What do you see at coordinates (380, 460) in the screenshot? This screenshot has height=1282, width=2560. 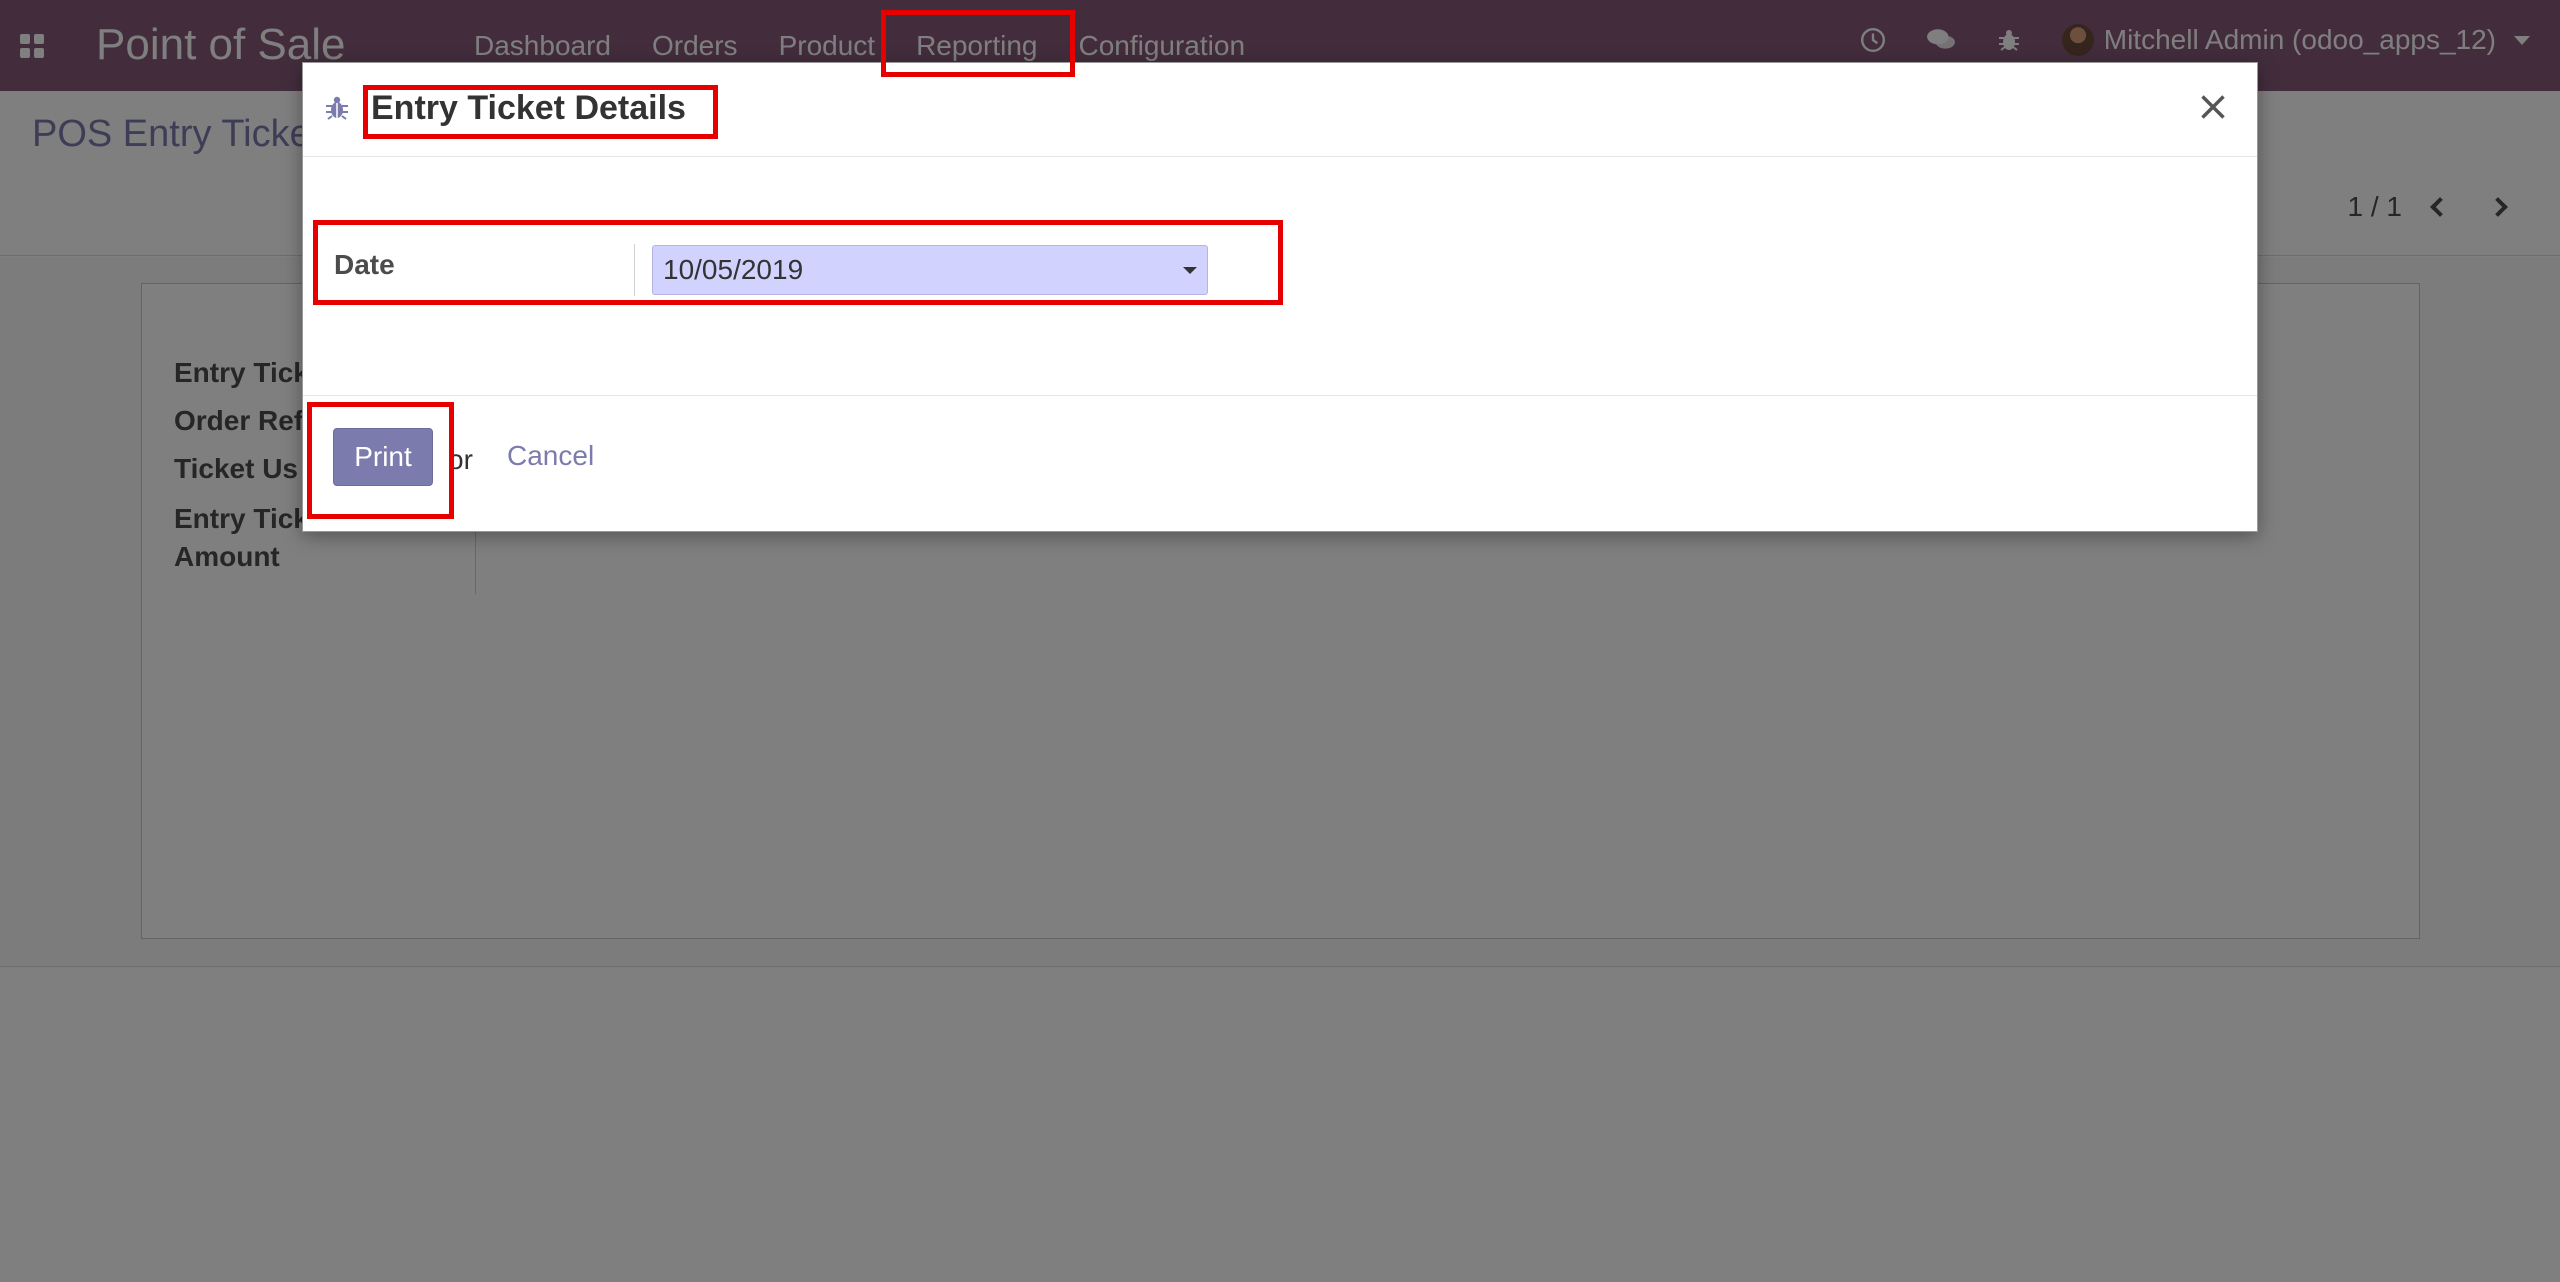 I see `annotation-box-print-button` at bounding box center [380, 460].